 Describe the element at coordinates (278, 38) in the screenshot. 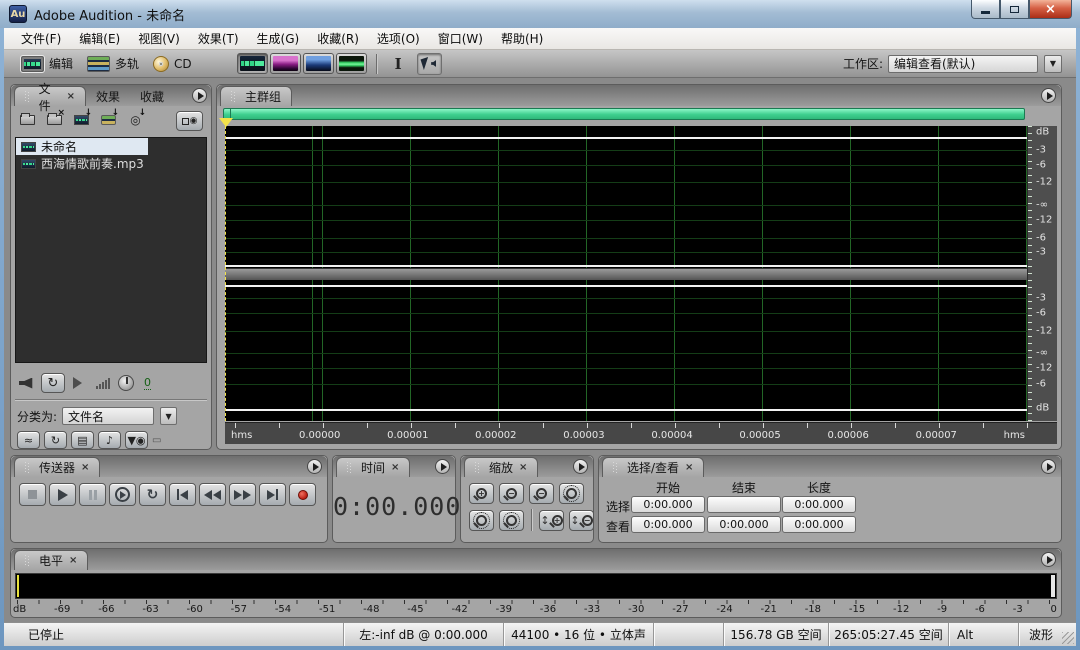

I see `menu-generate: 生成(G)` at that location.